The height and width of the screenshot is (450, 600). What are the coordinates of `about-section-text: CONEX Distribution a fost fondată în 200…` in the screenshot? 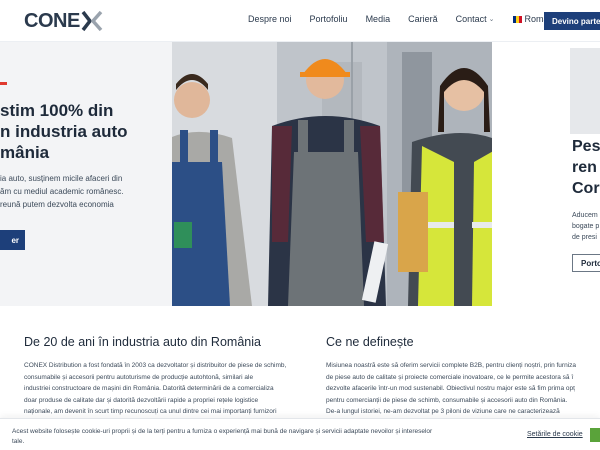 It's located at (170, 389).